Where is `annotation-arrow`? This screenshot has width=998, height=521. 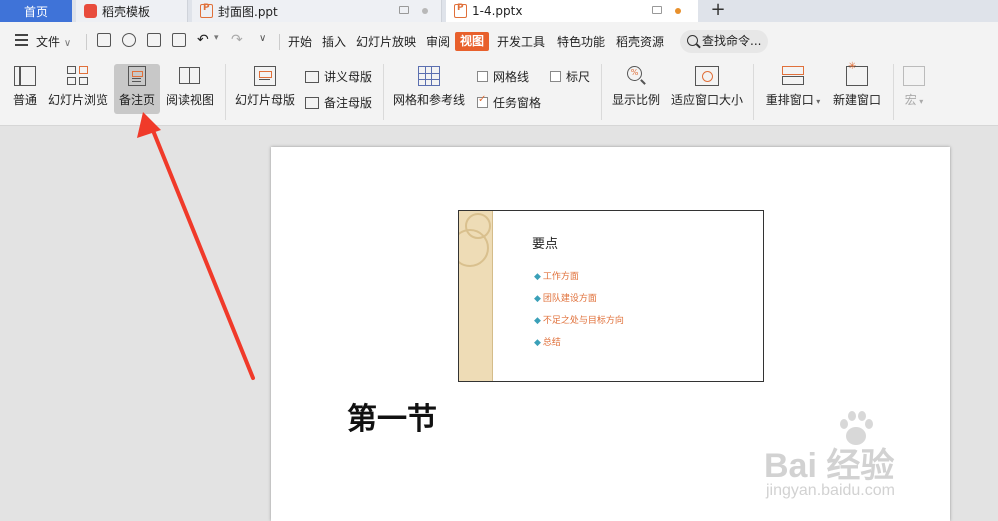
annotation-arrow is located at coordinates (196, 246).